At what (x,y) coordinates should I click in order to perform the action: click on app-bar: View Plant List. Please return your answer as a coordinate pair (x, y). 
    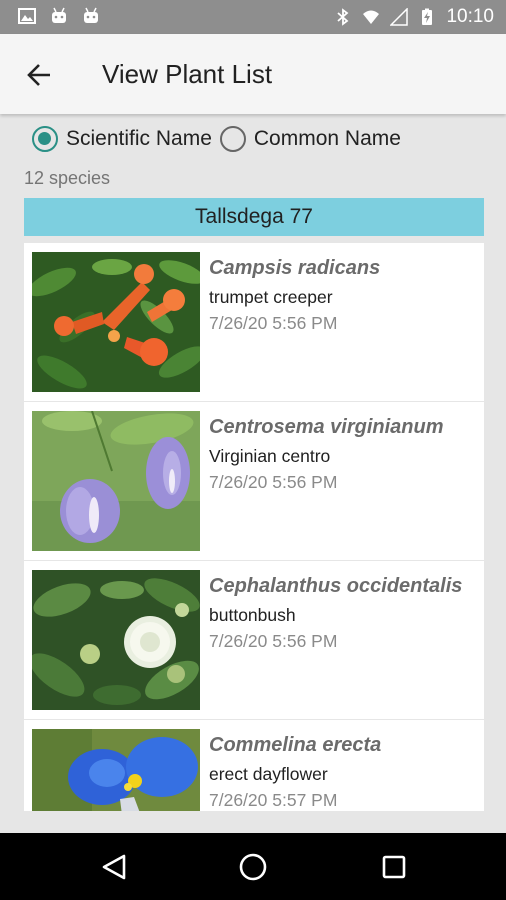
    Looking at the image, I should click on (253, 74).